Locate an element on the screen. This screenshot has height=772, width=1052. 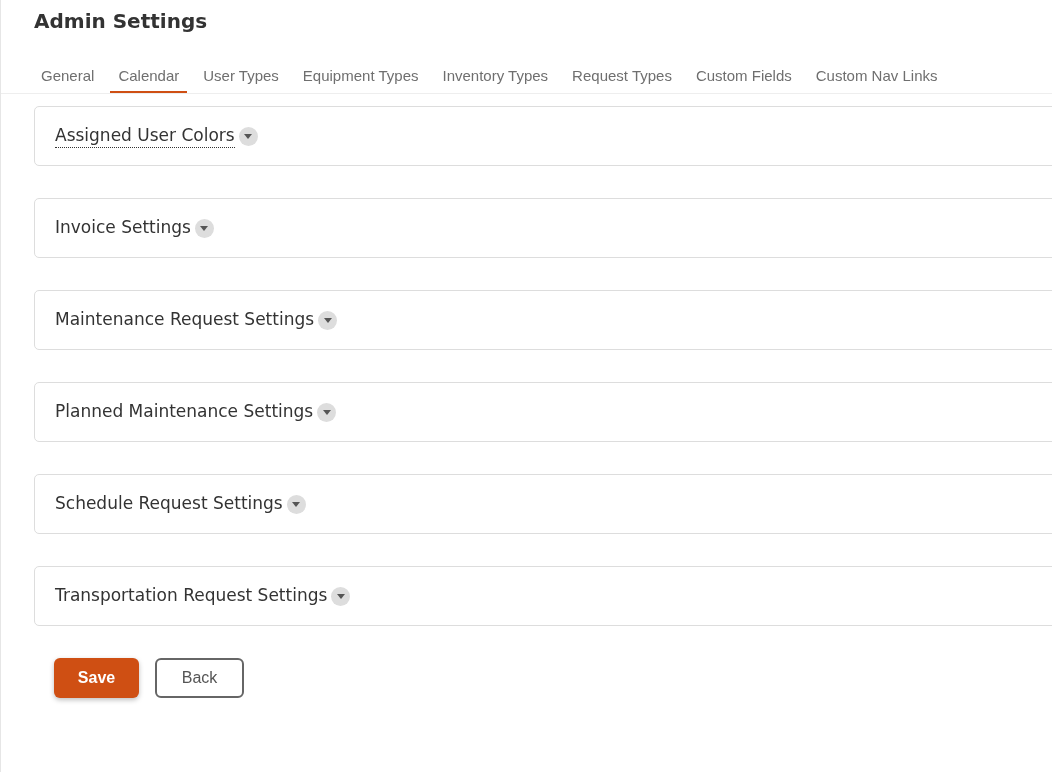
tab: Calendar is located at coordinates (149, 77).